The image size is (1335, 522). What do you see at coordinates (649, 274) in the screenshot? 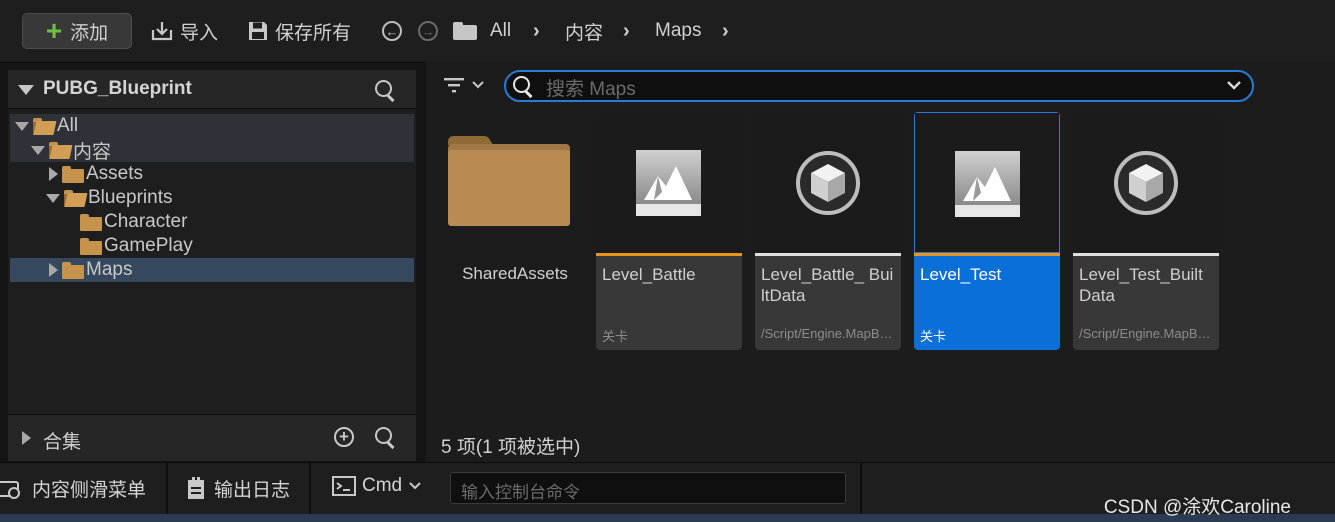
I see `asset-tile-name: Level_Battle` at bounding box center [649, 274].